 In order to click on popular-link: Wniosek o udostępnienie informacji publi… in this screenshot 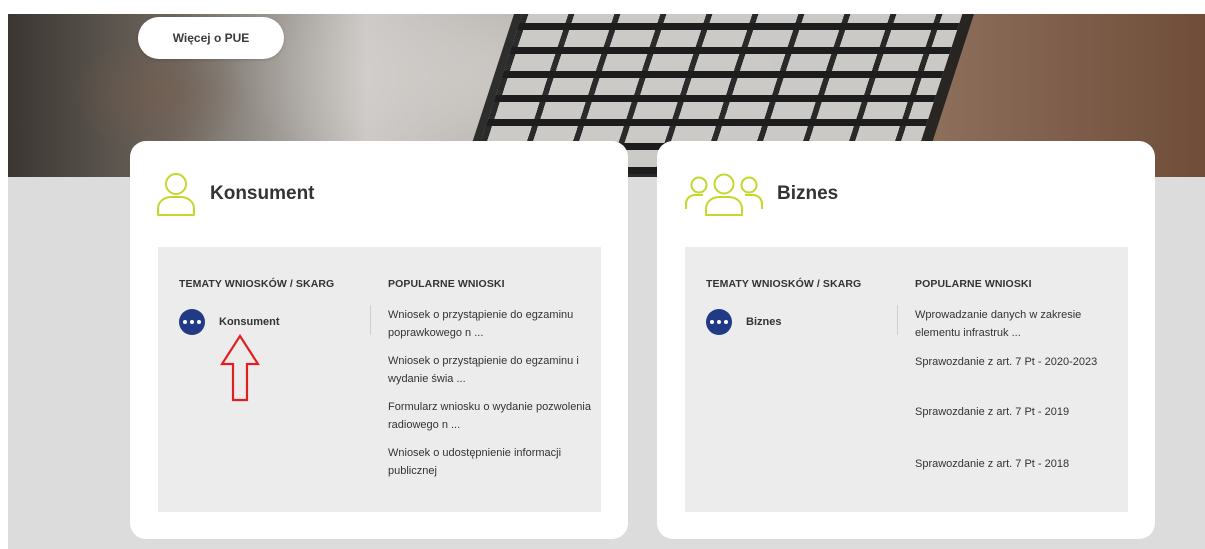, I will do `click(490, 464)`.